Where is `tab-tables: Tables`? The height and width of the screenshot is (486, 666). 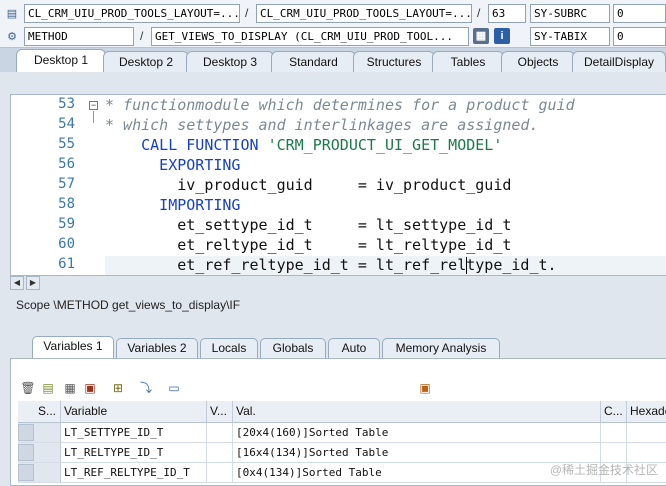
tab-tables: Tables is located at coordinates (468, 61).